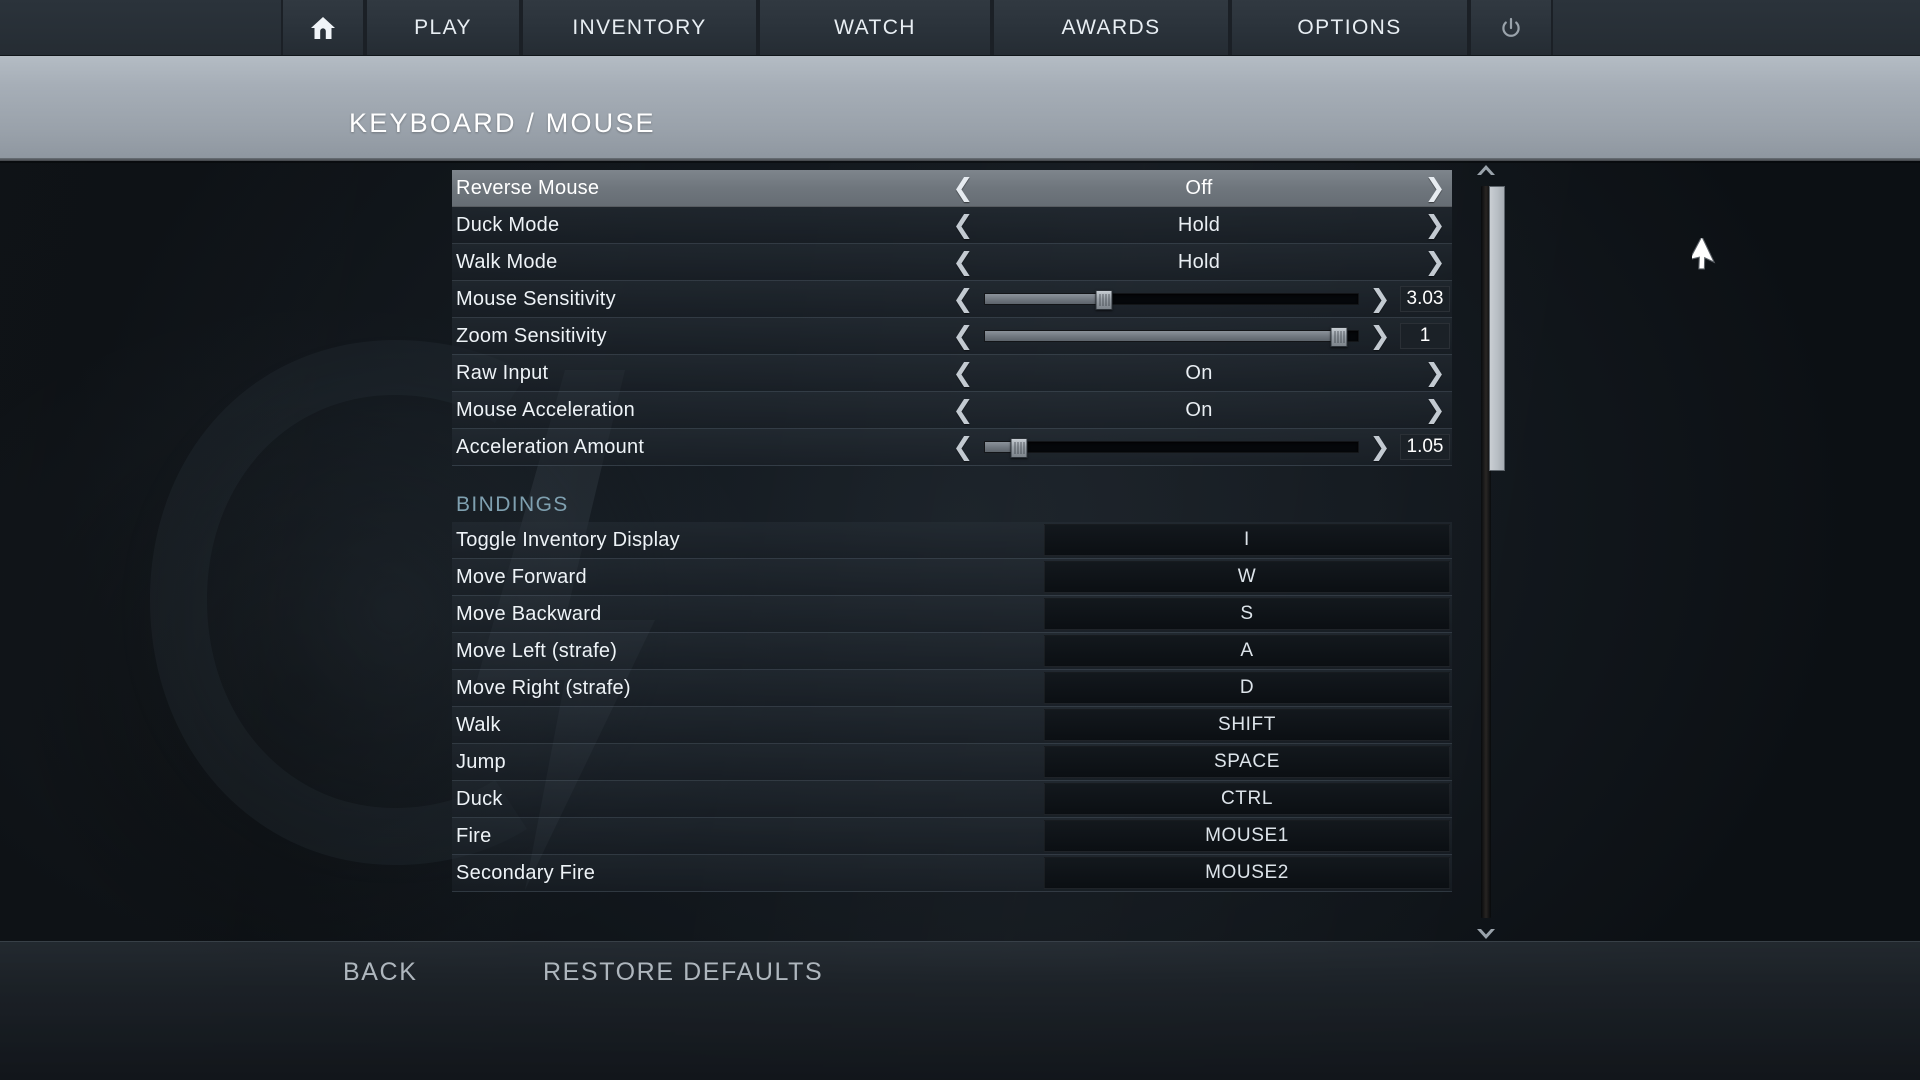  Describe the element at coordinates (1497, 328) in the screenshot. I see `scrollbar-thumb` at that location.